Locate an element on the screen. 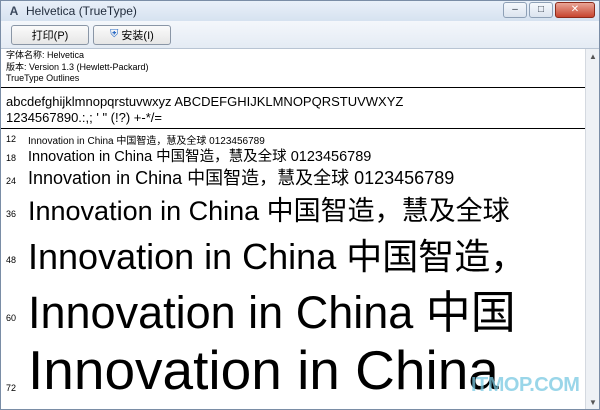 This screenshot has height=410, width=600. font-app-icon: A is located at coordinates (14, 11).